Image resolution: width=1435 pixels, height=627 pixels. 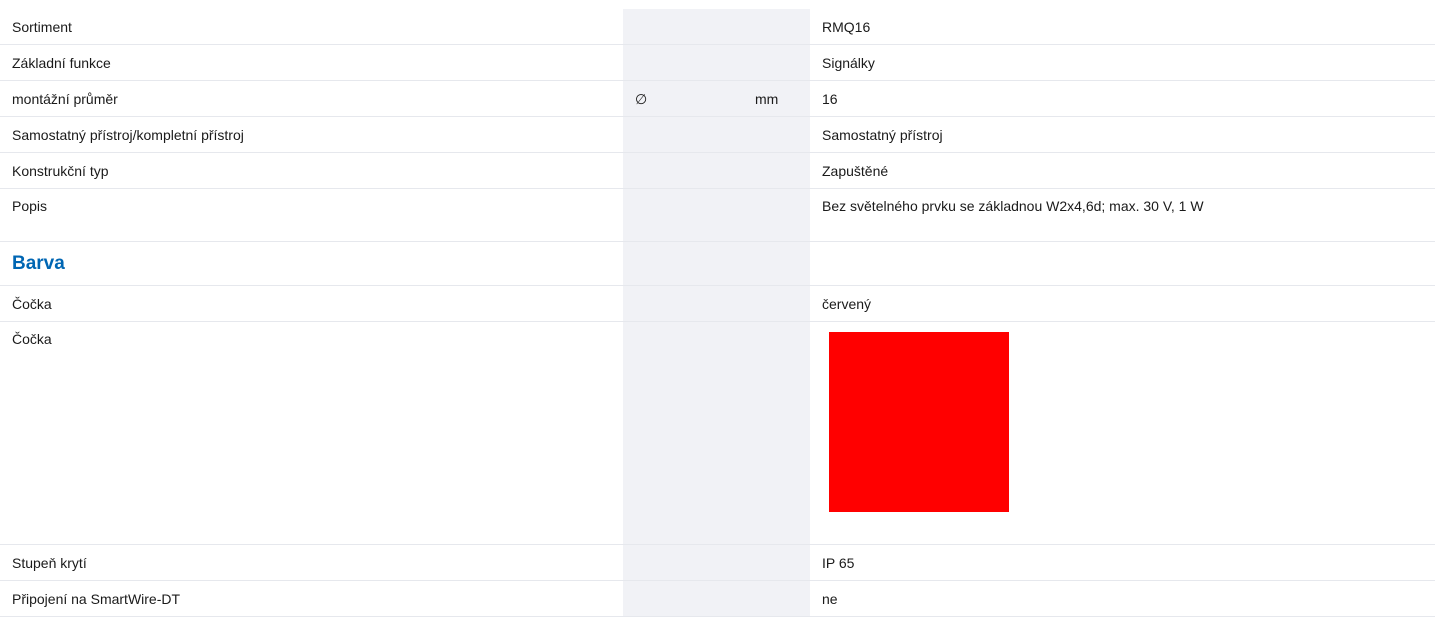 What do you see at coordinates (311, 263) in the screenshot?
I see `section-title: Barva` at bounding box center [311, 263].